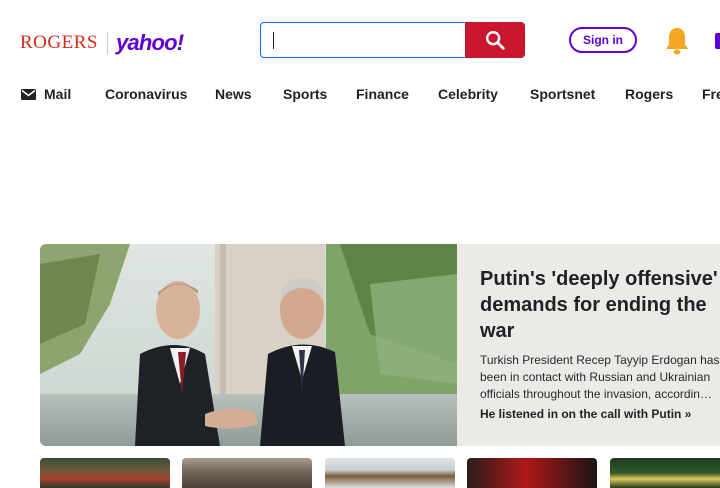 The height and width of the screenshot is (488, 720). Describe the element at coordinates (28, 94) in the screenshot. I see `envelope-icon` at that location.